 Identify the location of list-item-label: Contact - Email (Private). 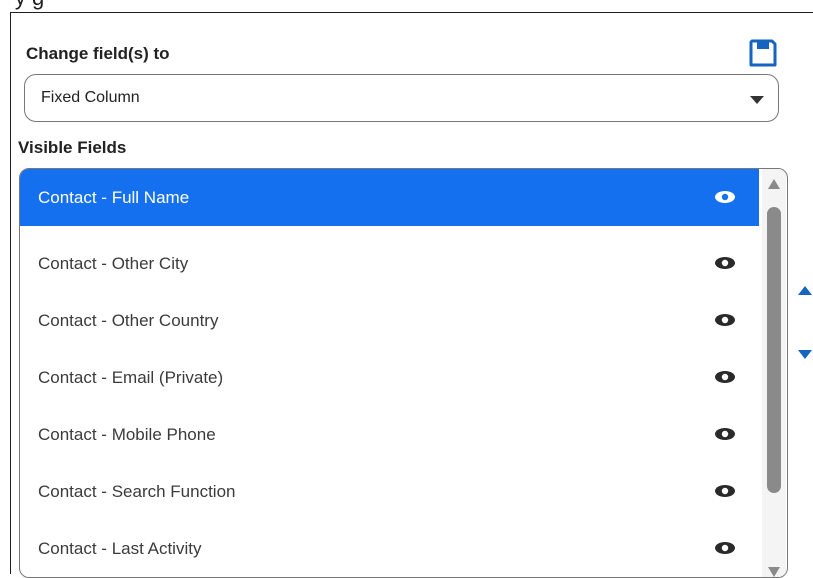
(131, 377).